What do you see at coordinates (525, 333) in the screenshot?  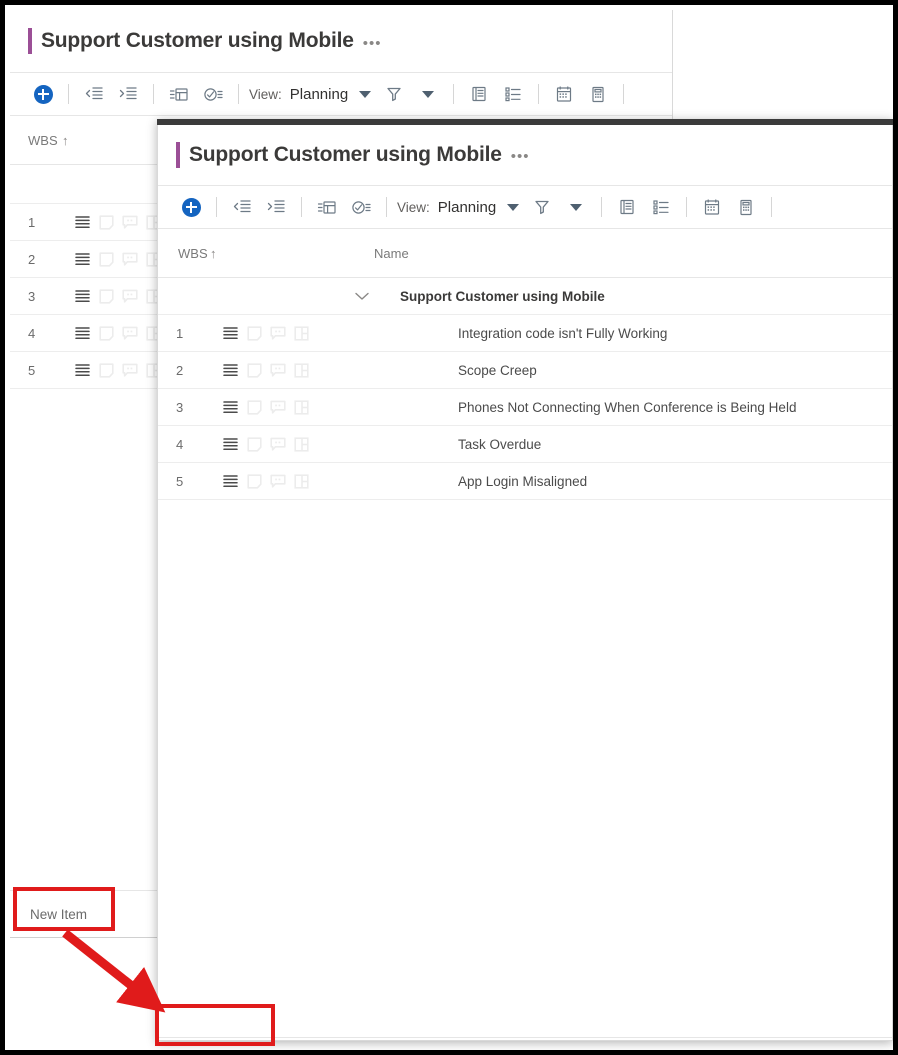 I see `table-row: 1 Integration code isn't Fully Working` at bounding box center [525, 333].